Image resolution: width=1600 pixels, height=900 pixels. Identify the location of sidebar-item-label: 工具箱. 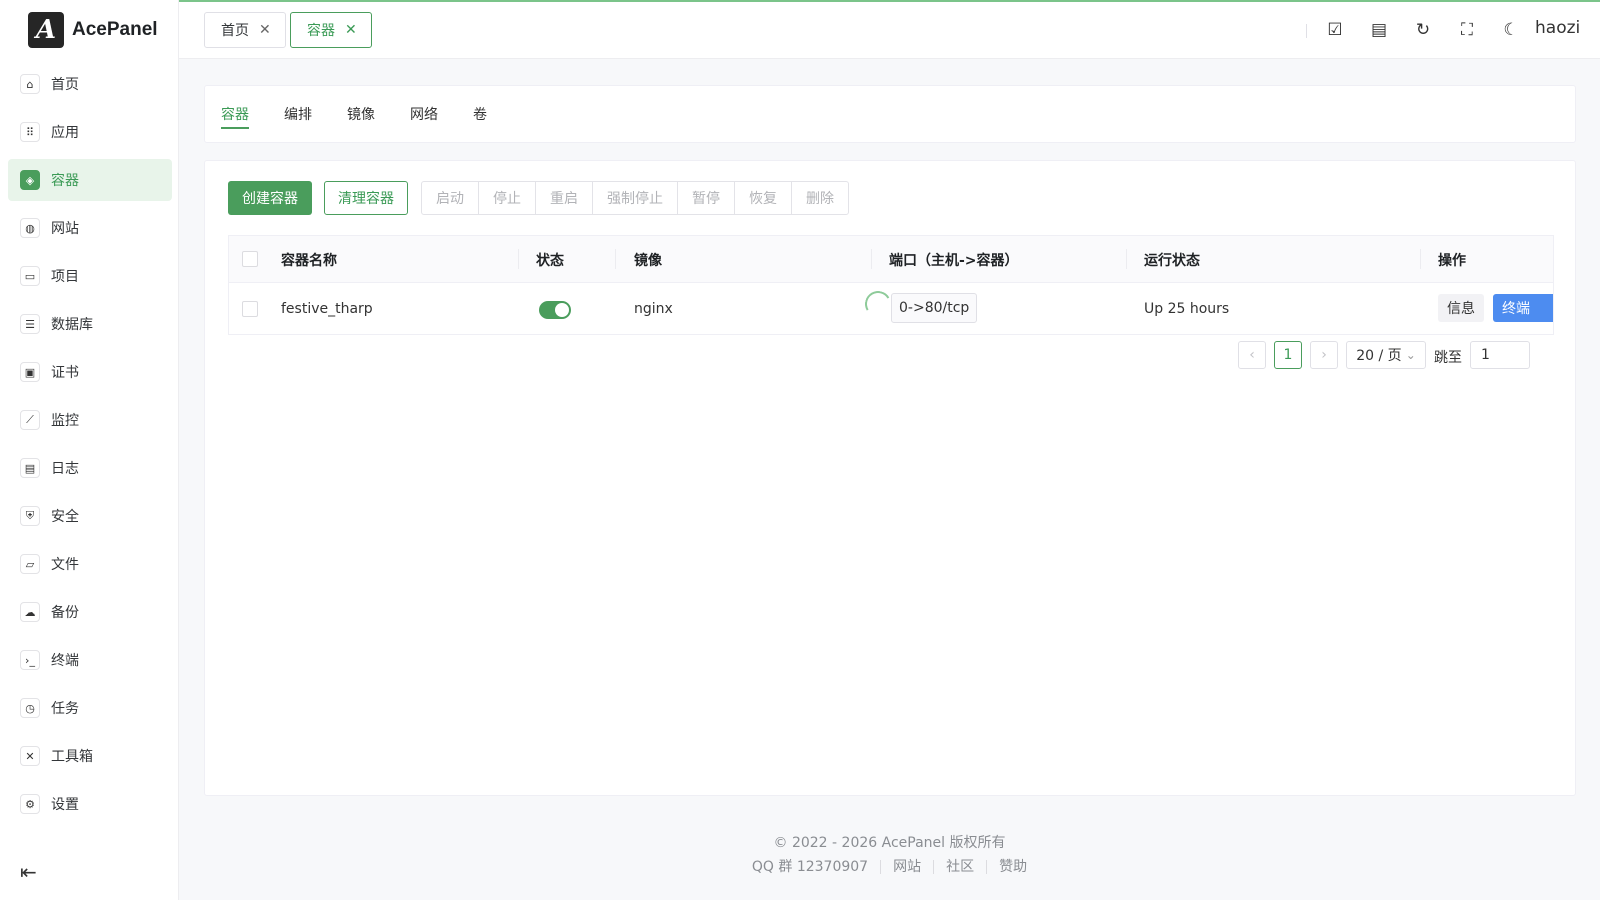
(72, 757).